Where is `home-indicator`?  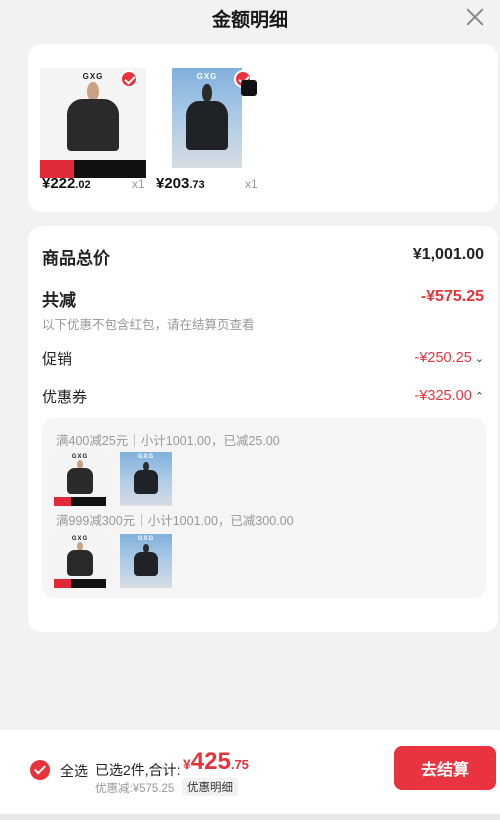 home-indicator is located at coordinates (250, 817).